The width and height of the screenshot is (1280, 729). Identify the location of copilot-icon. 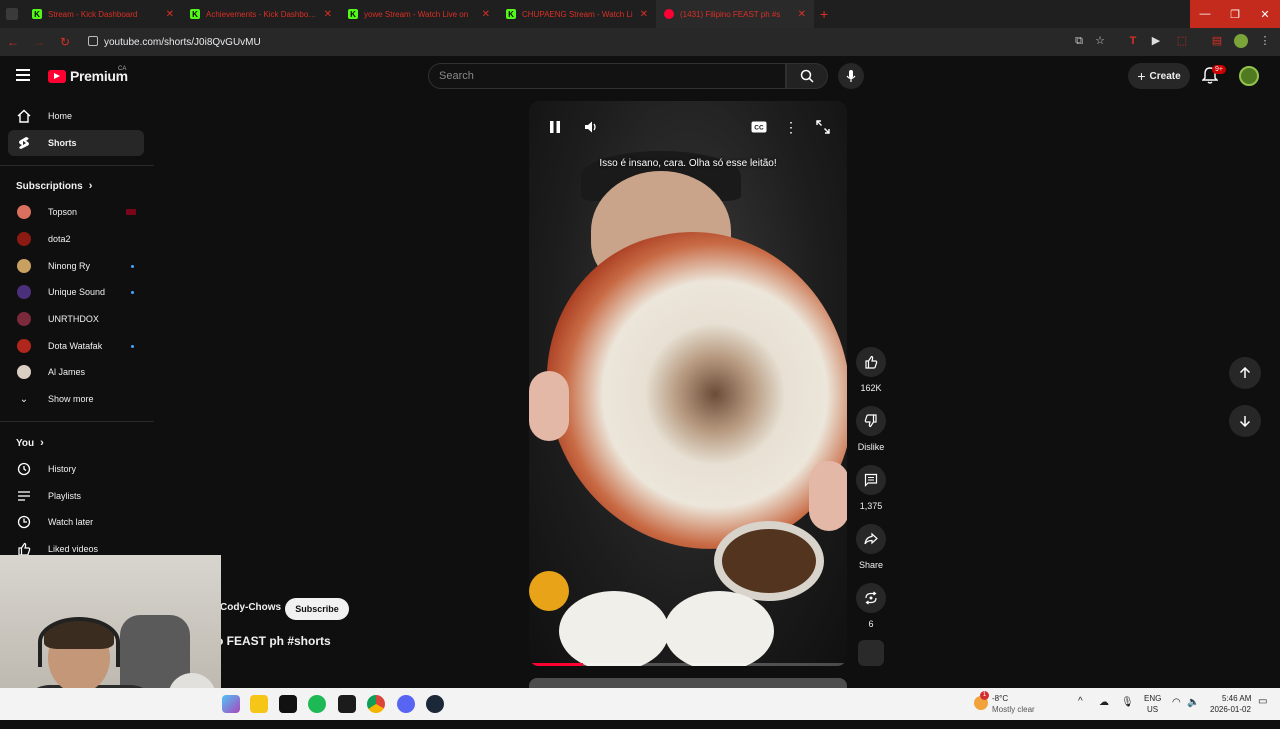
(231, 704).